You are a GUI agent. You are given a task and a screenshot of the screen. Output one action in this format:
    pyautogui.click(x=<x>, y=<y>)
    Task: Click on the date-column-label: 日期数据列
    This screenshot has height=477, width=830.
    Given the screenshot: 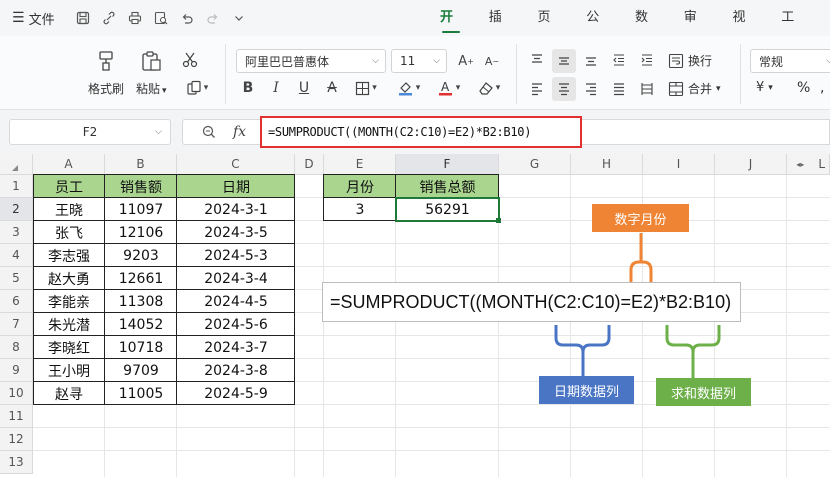 What is the action you would take?
    pyautogui.click(x=586, y=390)
    